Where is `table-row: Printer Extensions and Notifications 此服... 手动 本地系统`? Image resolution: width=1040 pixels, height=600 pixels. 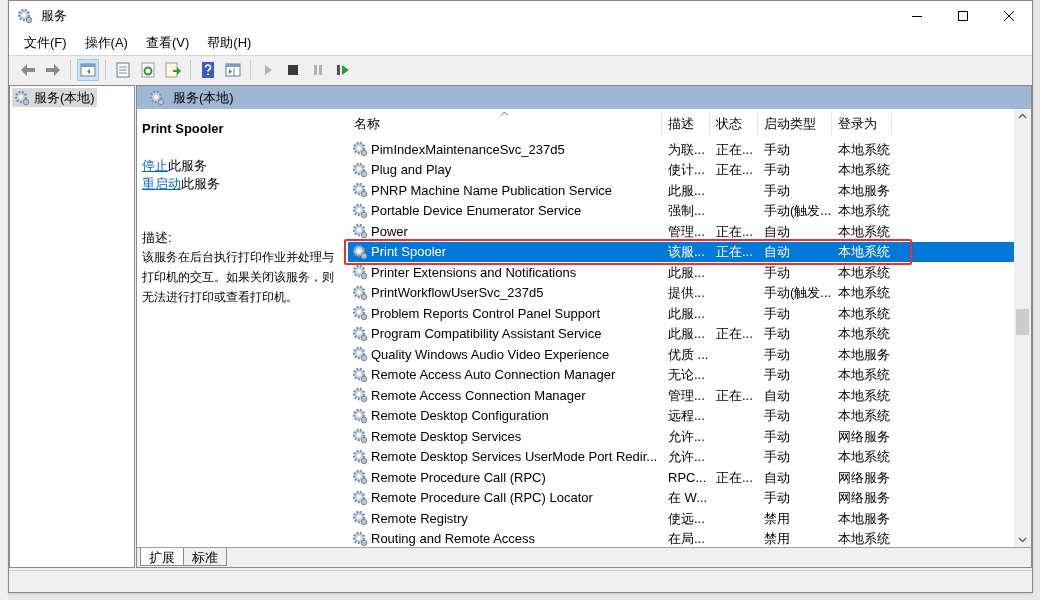
table-row: Printer Extensions and Notifications 此服... 手动 本地系统 is located at coordinates (681, 272).